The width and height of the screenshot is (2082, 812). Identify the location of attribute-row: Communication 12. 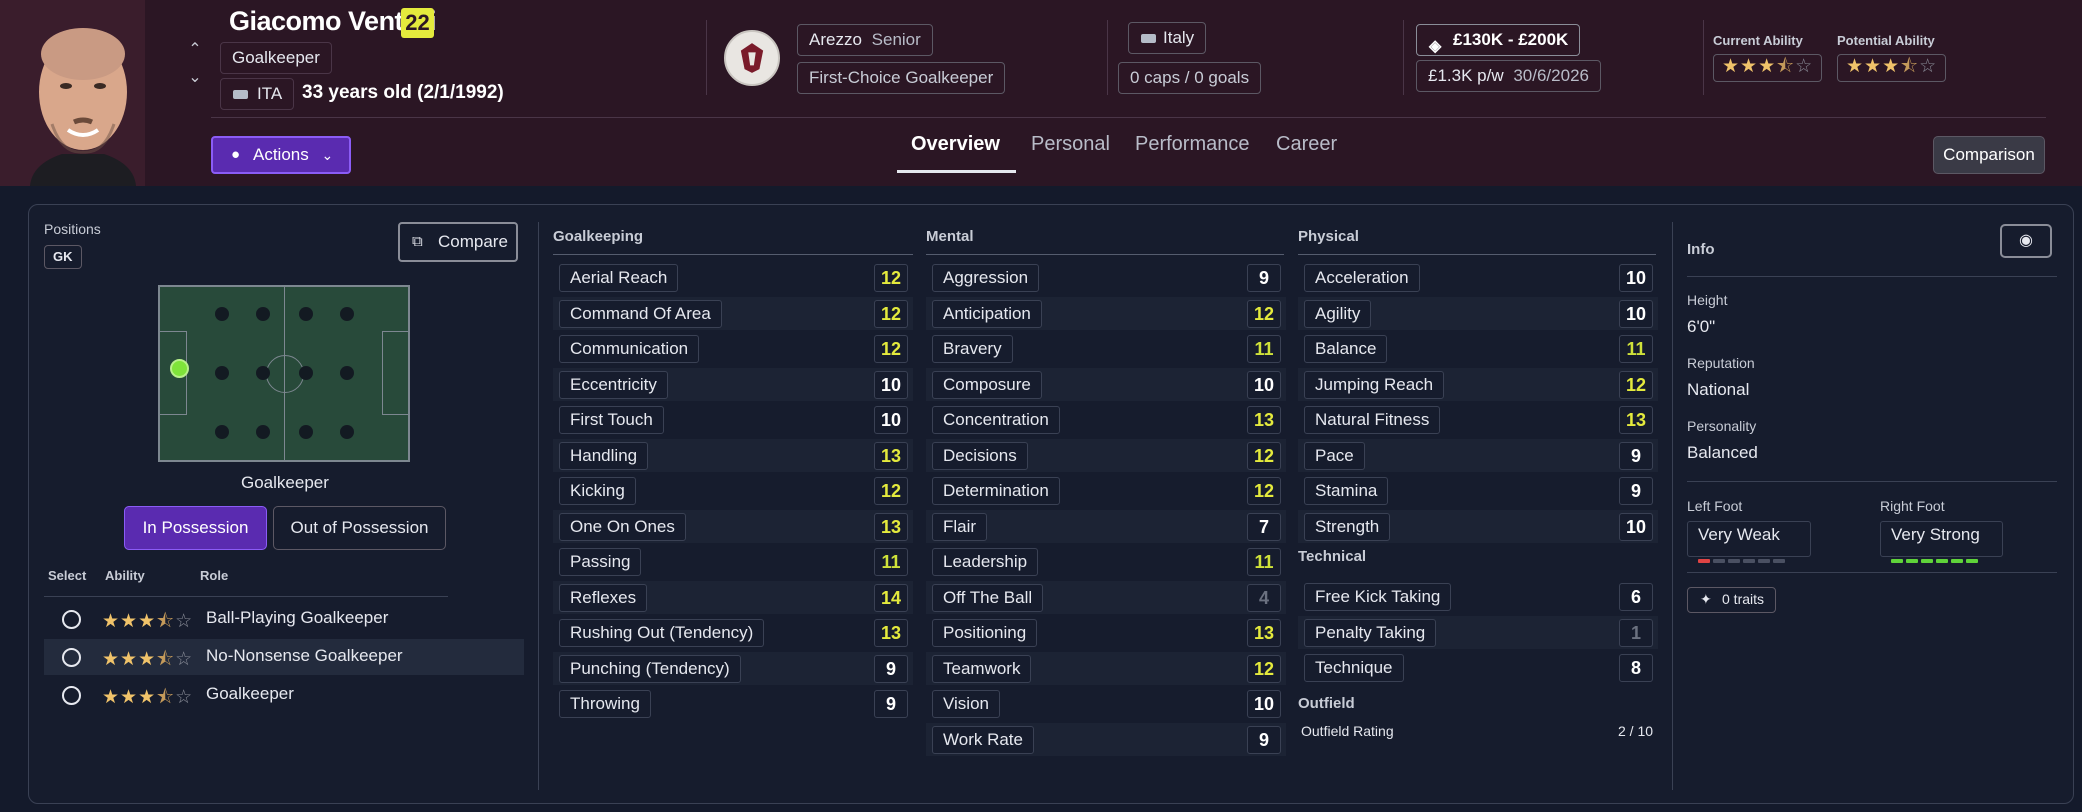
(733, 348).